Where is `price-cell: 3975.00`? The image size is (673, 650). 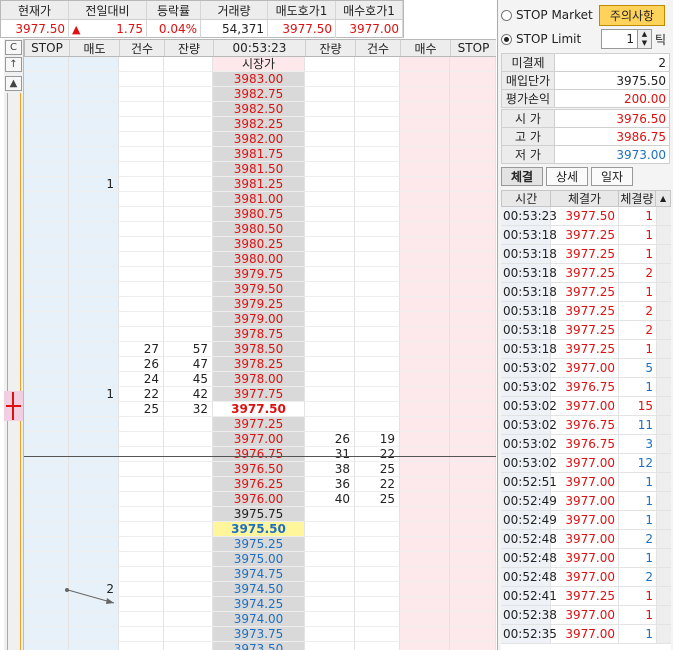
price-cell: 3975.00 is located at coordinates (259, 559).